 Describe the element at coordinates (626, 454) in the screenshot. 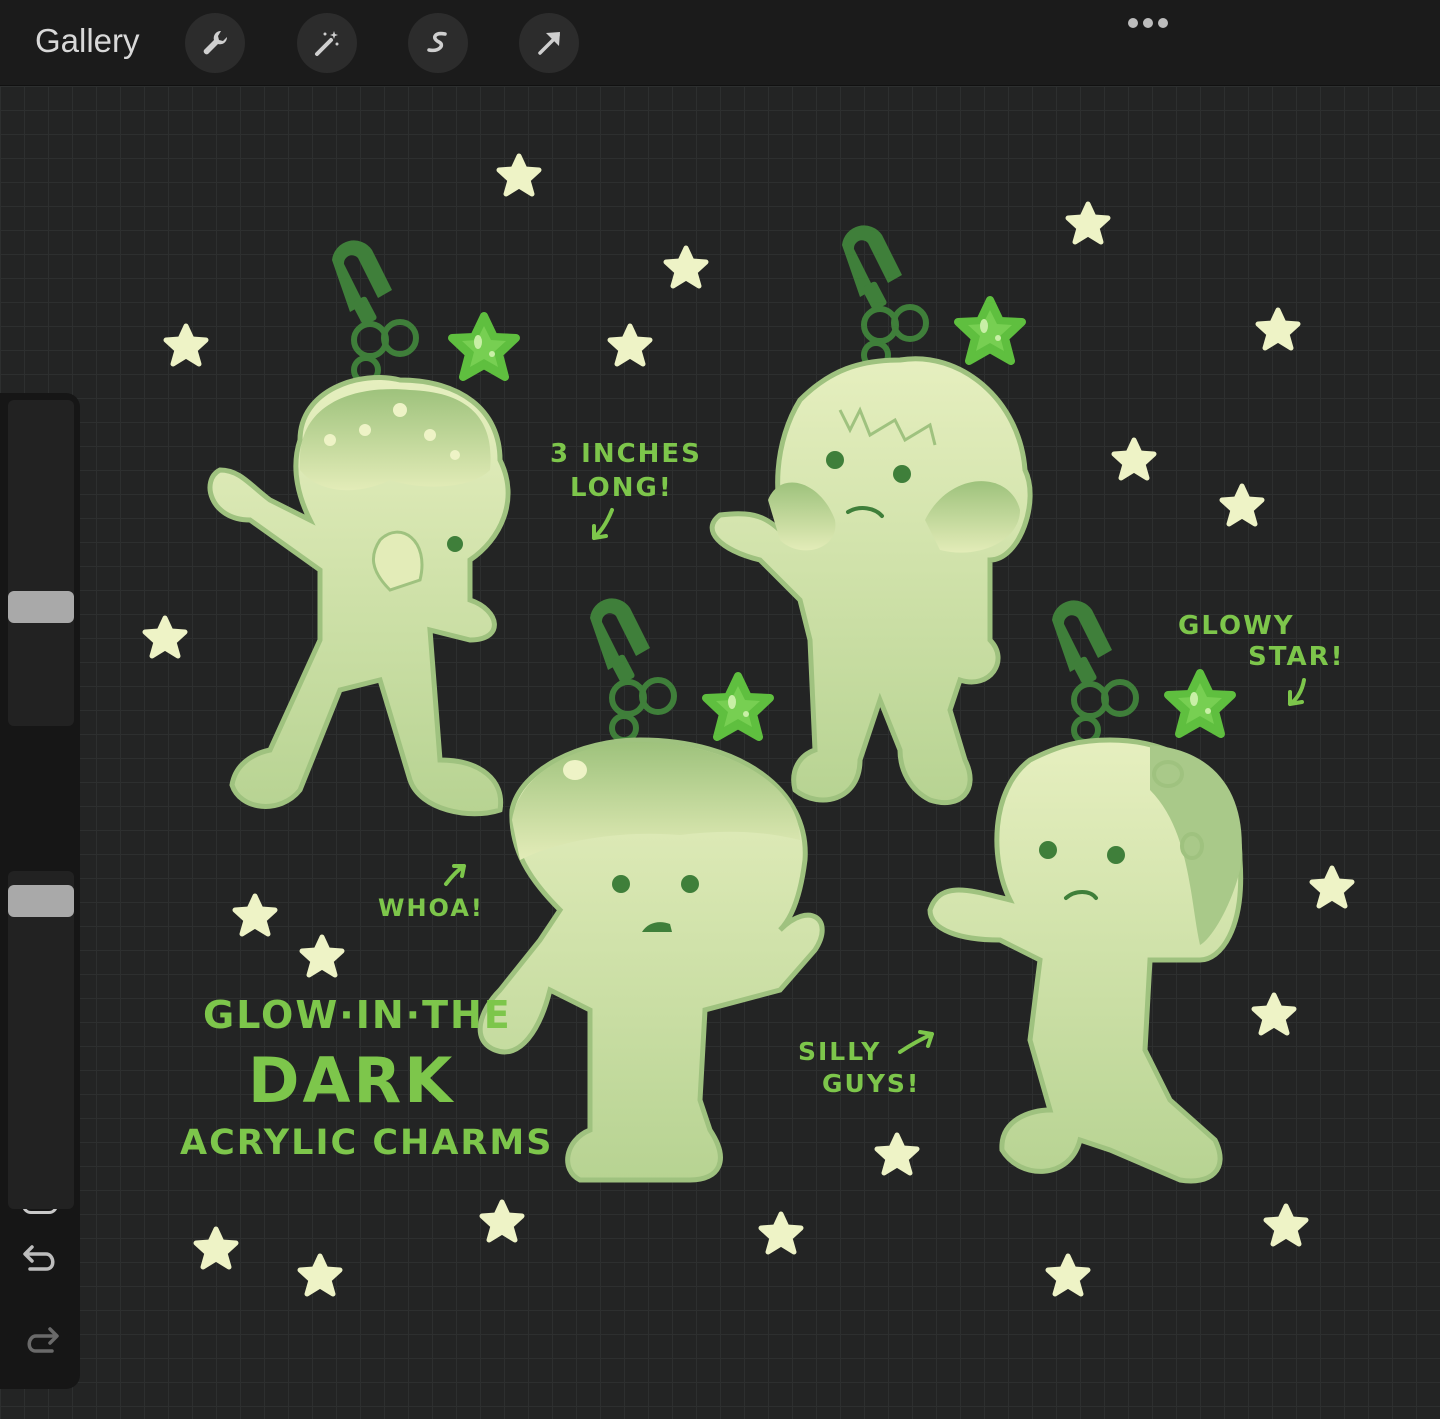

I see `size-note-line1: 3 INCHES` at that location.